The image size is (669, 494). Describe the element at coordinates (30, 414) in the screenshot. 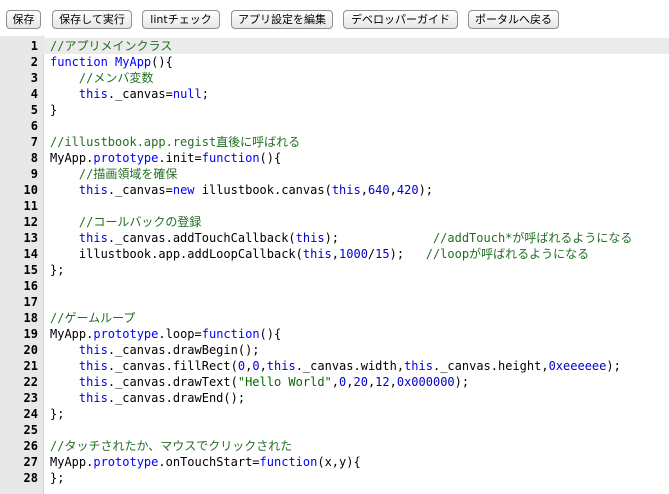

I see `line-number: 24` at that location.